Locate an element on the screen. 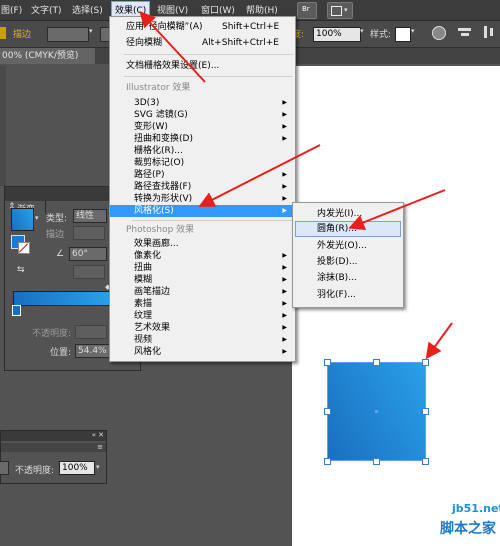 This screenshot has height=546, width=500. arrow-to-effect-menu is located at coordinates (172, 47).